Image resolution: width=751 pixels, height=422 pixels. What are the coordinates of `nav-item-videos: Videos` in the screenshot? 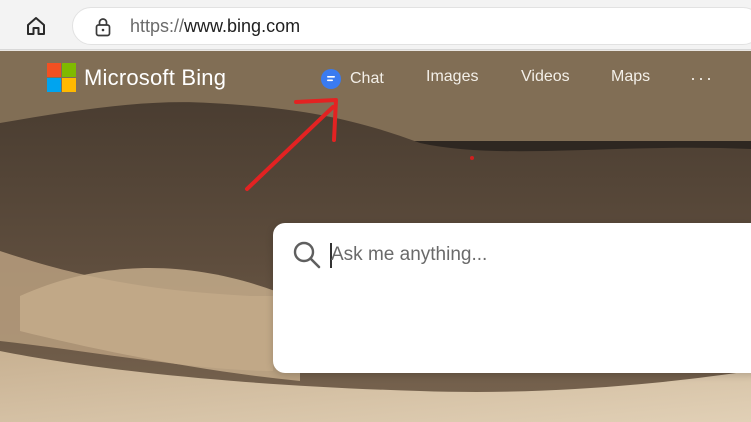 It's located at (545, 77).